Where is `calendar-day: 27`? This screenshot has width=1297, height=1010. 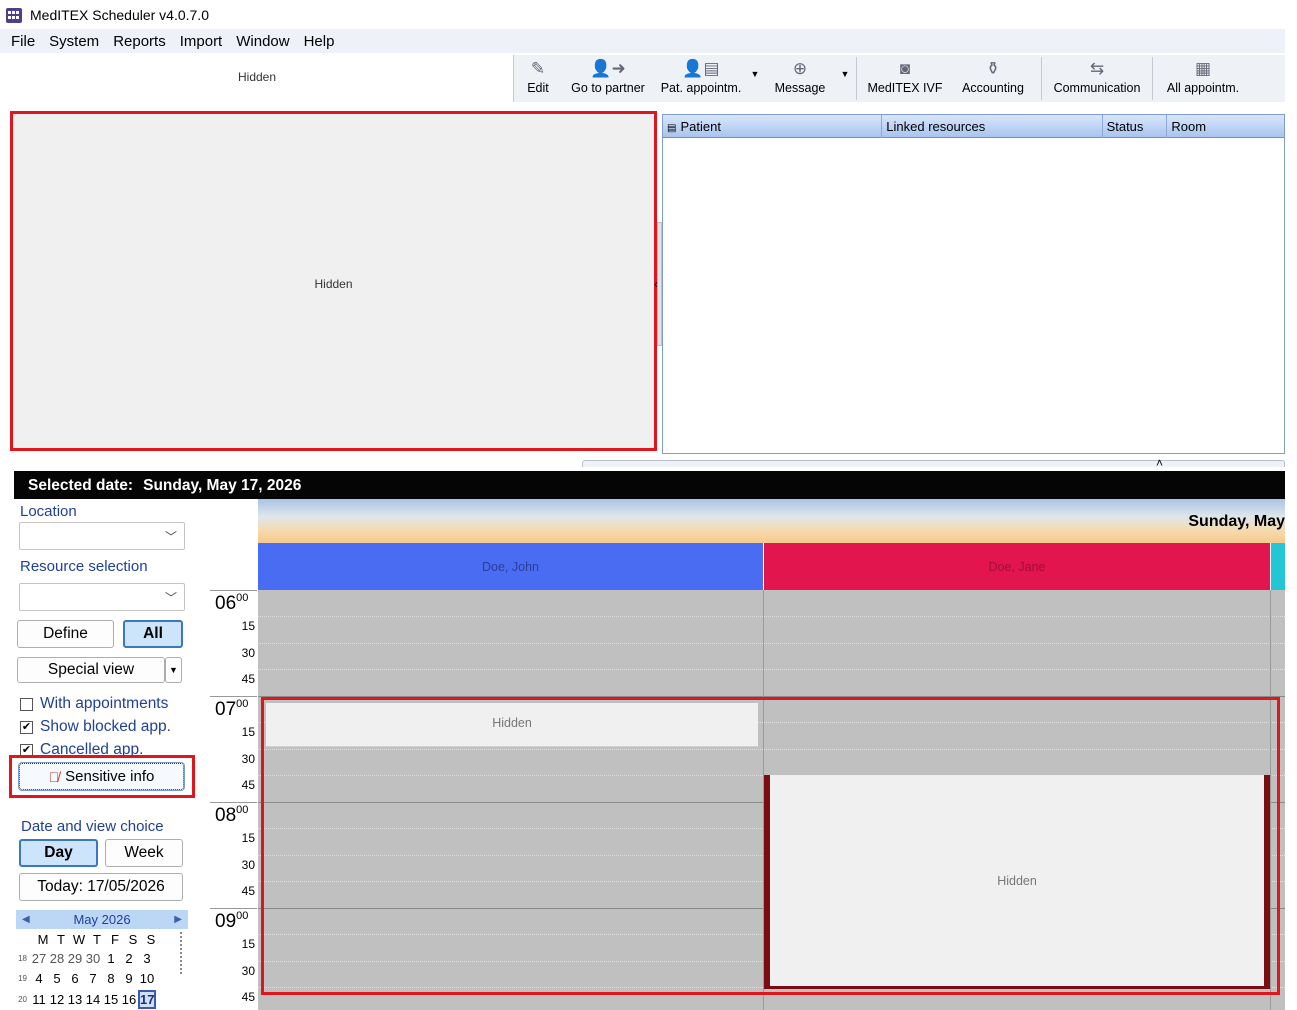 calendar-day: 27 is located at coordinates (39, 958).